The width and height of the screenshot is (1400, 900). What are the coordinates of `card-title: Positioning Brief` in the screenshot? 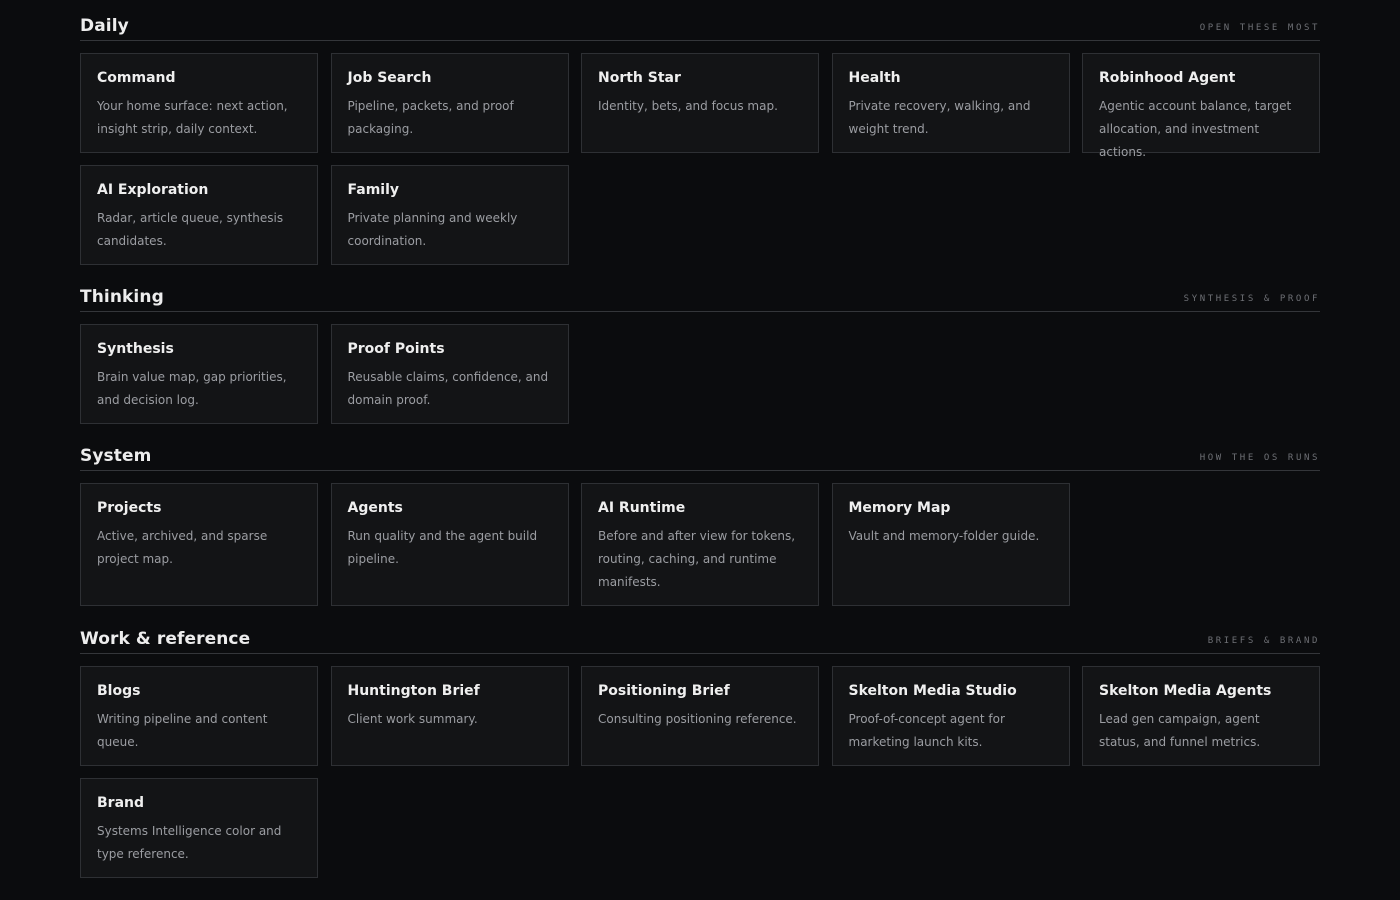 It's located at (664, 691).